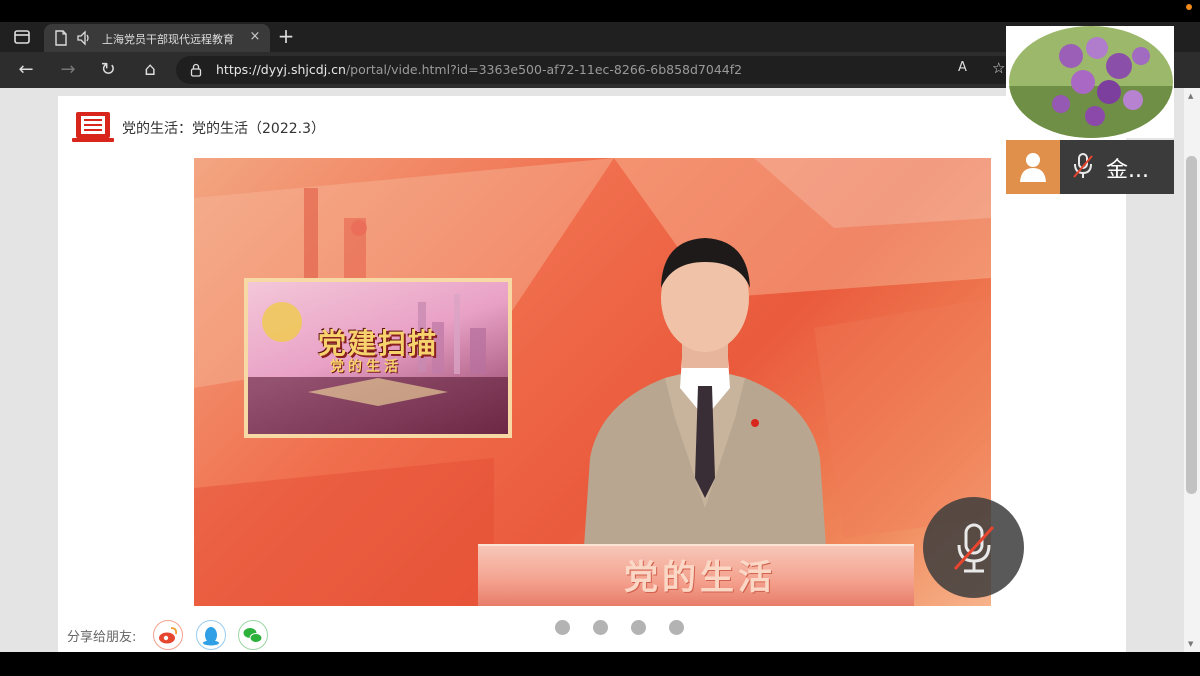 The height and width of the screenshot is (676, 1200). What do you see at coordinates (61, 38) in the screenshot?
I see `page-icon` at bounding box center [61, 38].